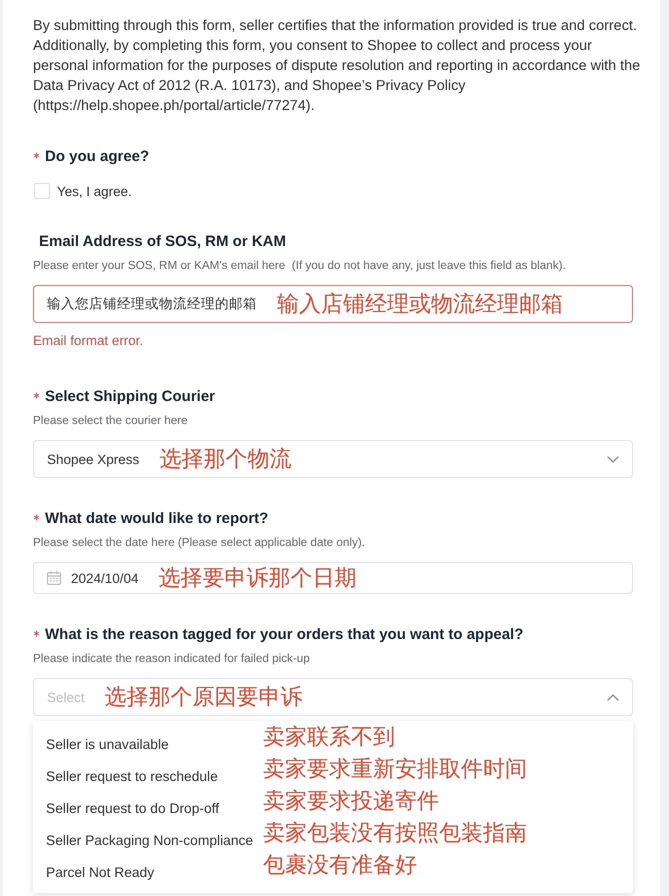 This screenshot has width=669, height=896. Describe the element at coordinates (156, 519) in the screenshot. I see `question-label: What date would like to report?` at that location.